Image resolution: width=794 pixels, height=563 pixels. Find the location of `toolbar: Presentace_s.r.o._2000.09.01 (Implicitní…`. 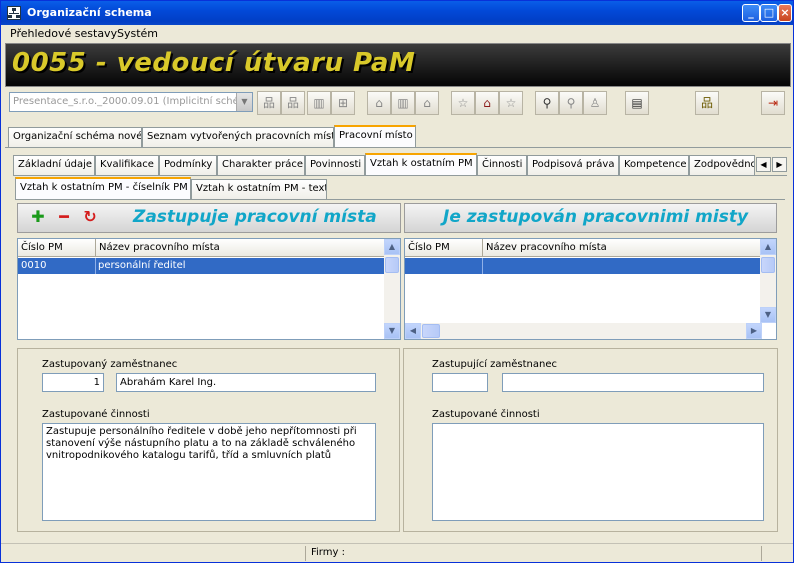

toolbar: Presentace_s.r.o._2000.09.01 (Implicitní… is located at coordinates (398, 103).